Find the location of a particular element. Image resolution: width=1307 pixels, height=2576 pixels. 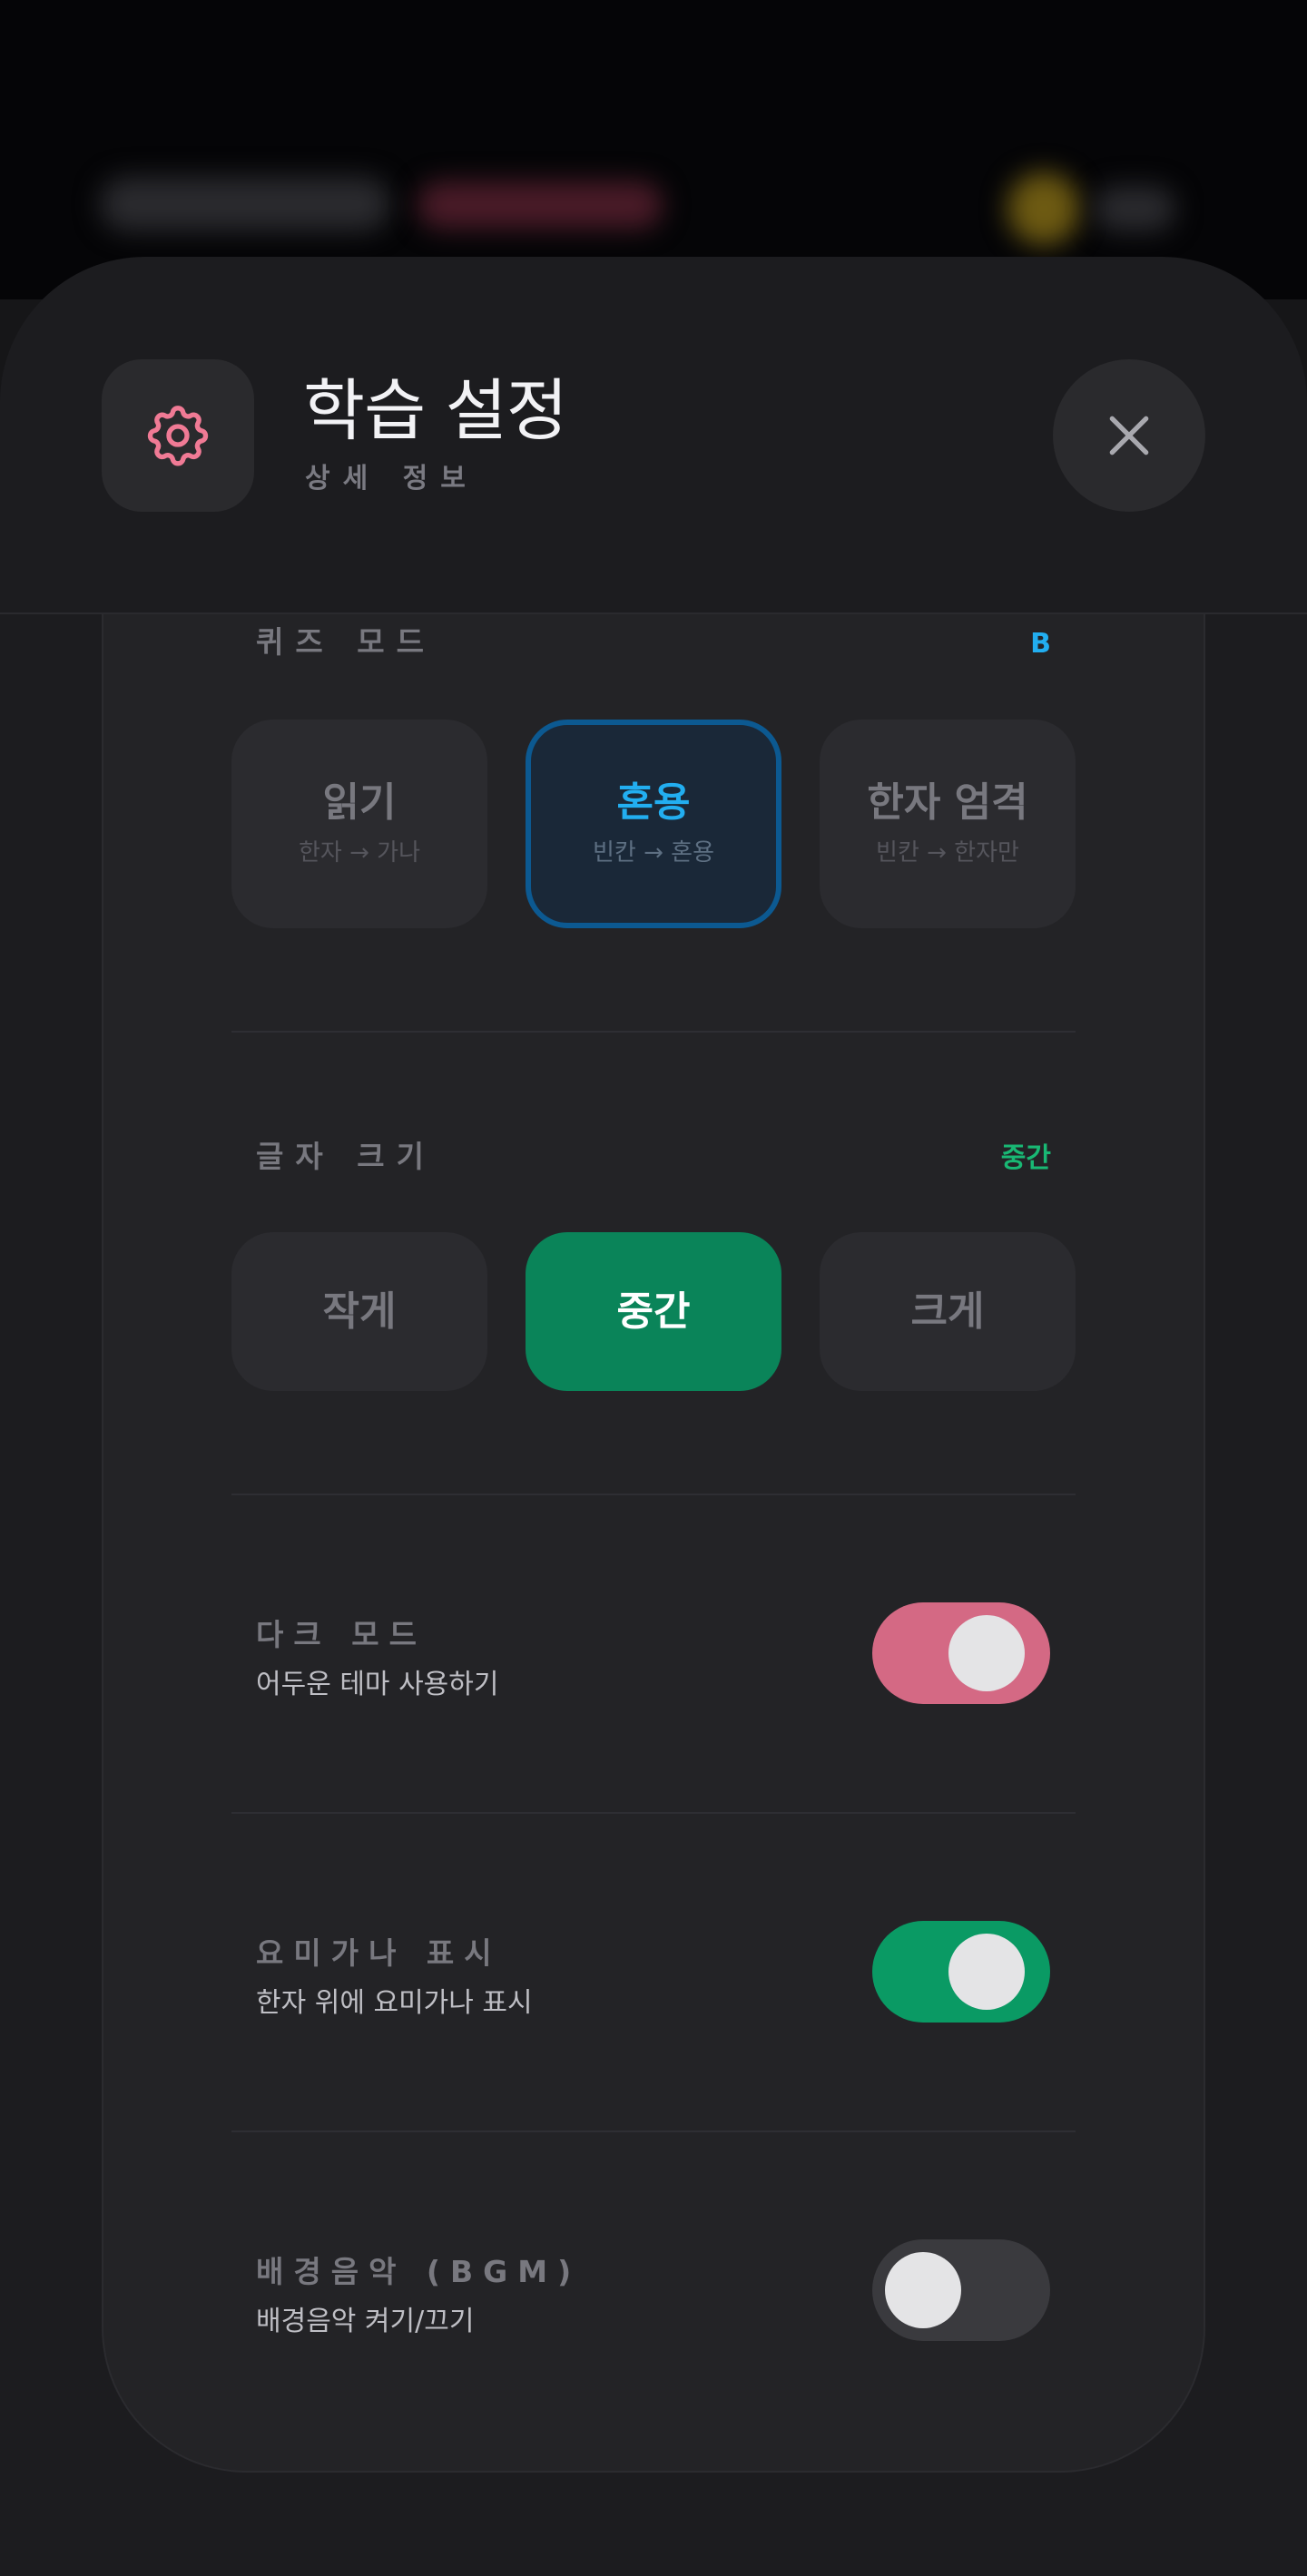

gear-icon is located at coordinates (178, 436).